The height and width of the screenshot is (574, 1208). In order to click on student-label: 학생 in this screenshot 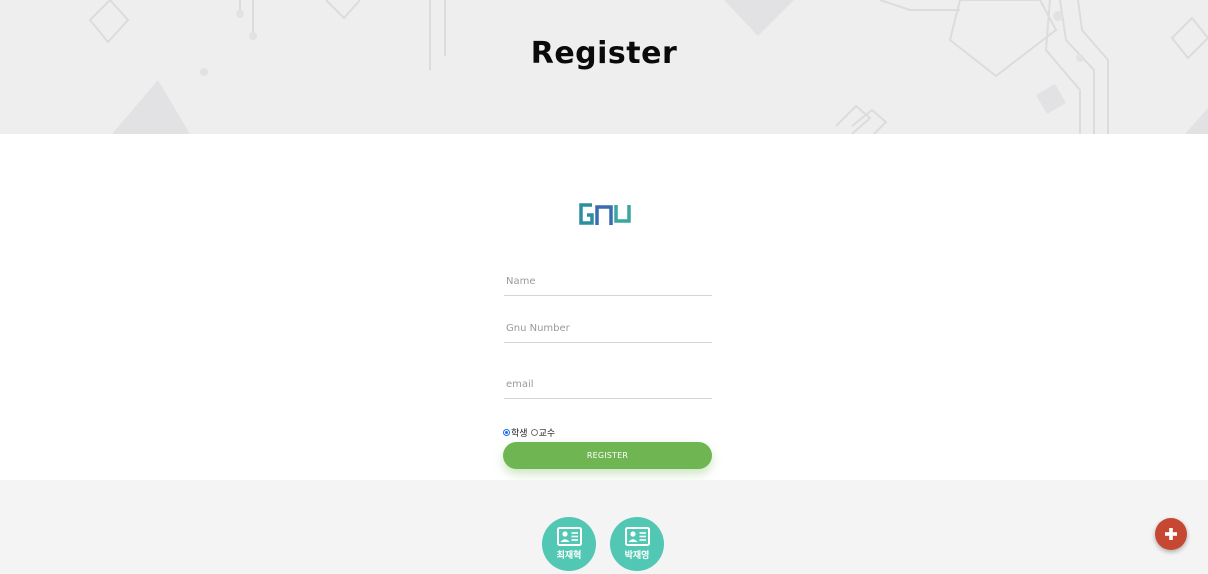, I will do `click(519, 433)`.